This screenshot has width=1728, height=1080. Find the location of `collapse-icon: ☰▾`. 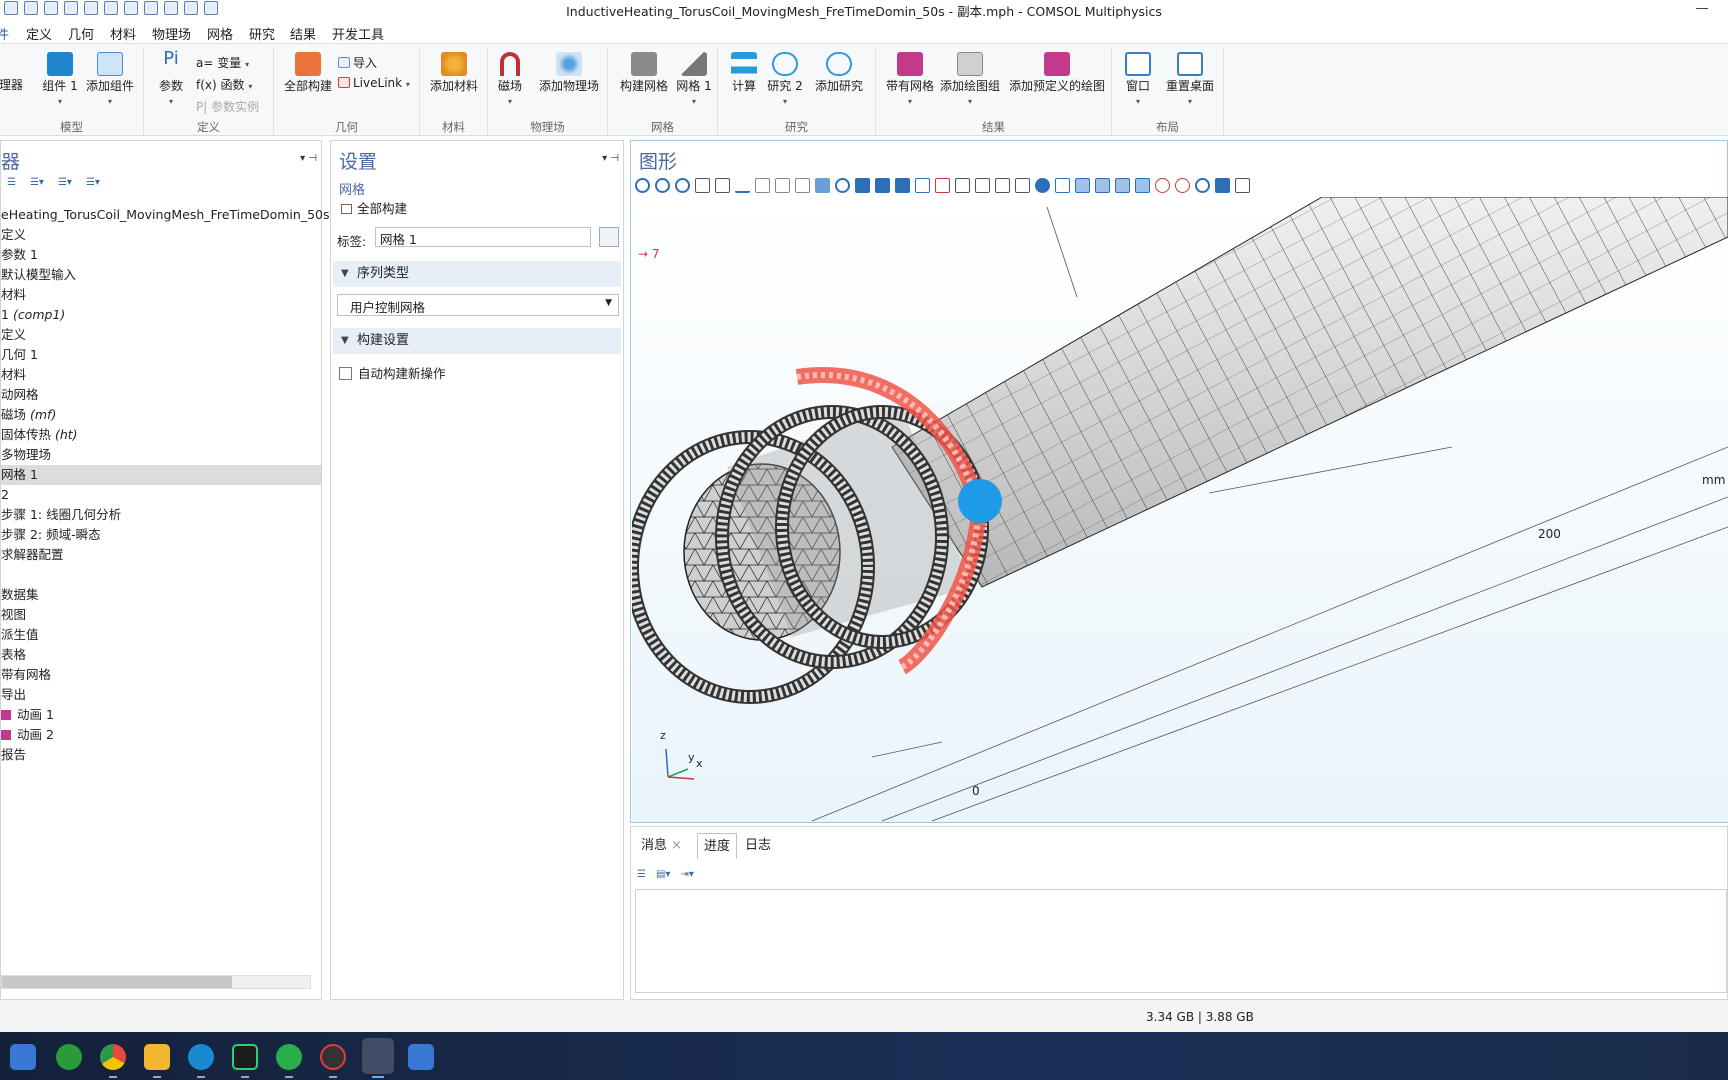

collapse-icon: ☰▾ is located at coordinates (65, 182).